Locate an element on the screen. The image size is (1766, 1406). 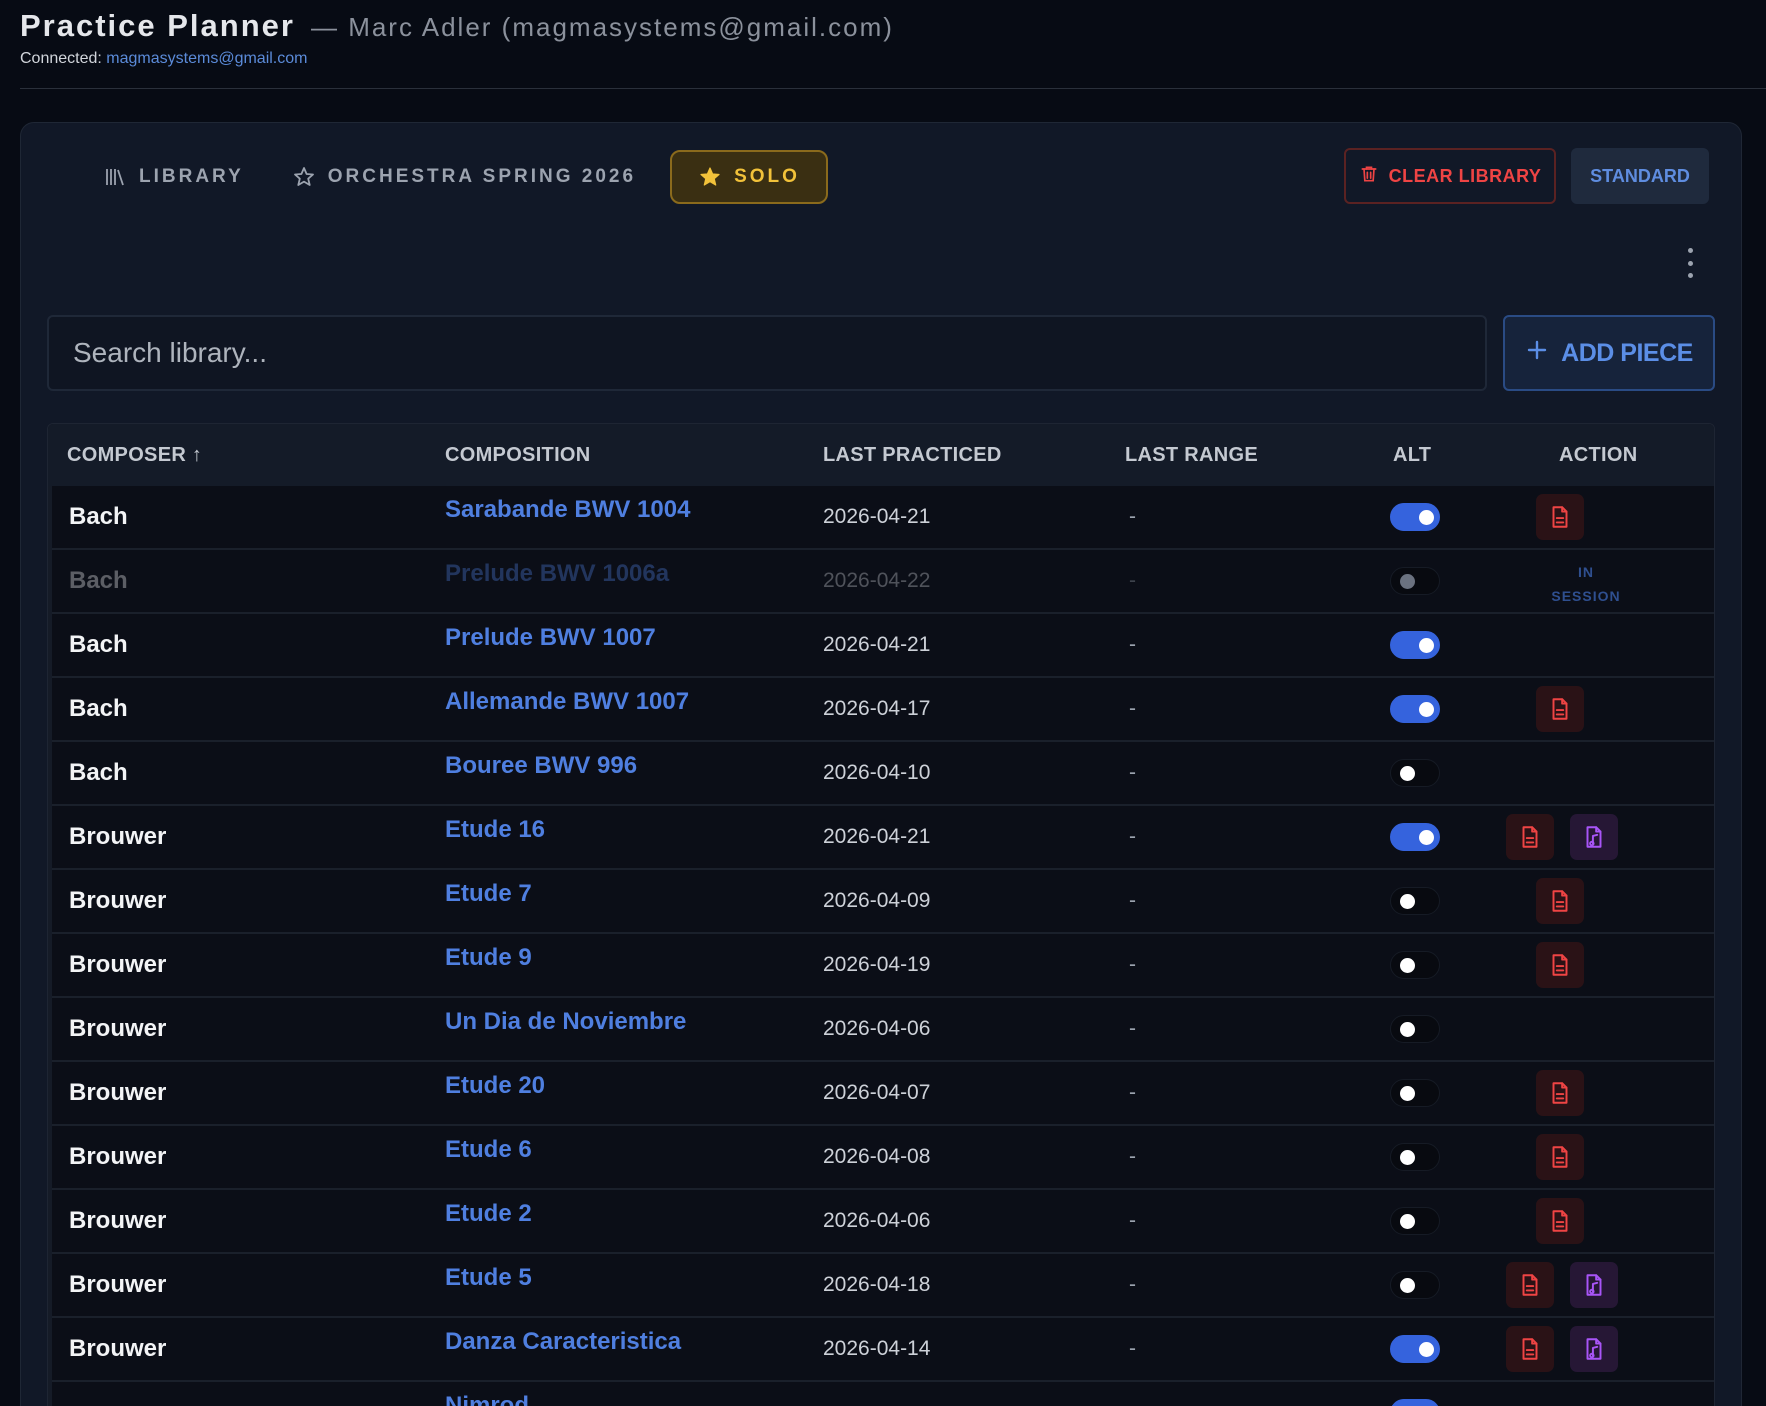
table-row: Brouwer Etude 7 2026-04-09 - is located at coordinates (883, 902).